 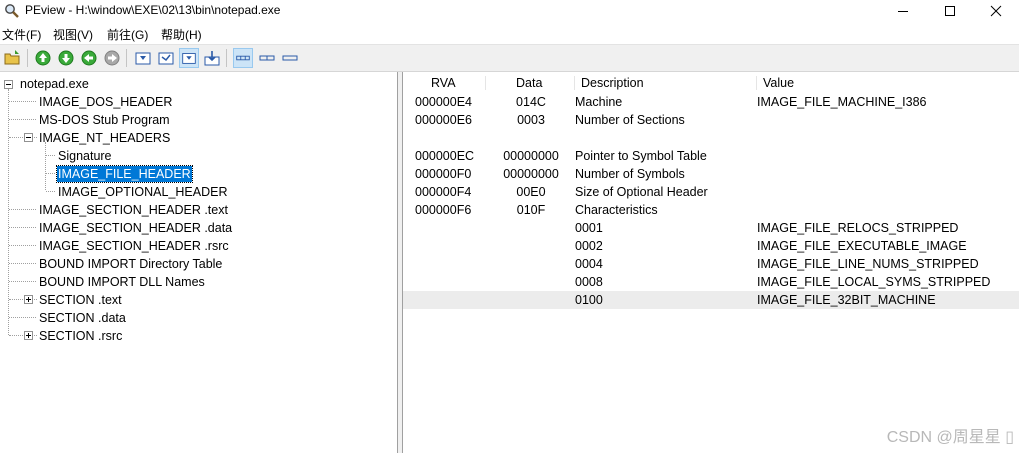 I want to click on table-row, so click(x=711, y=138).